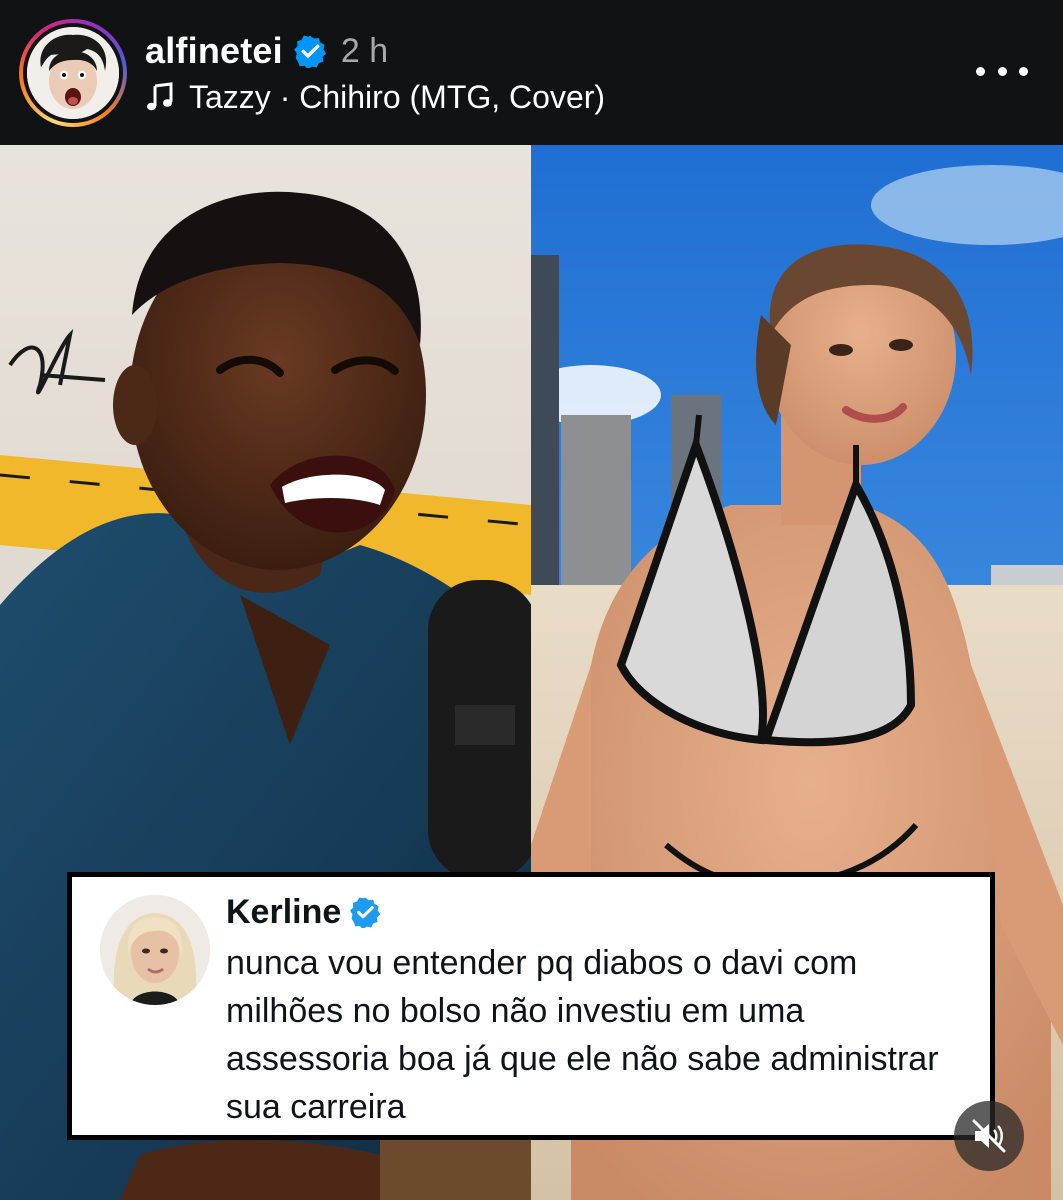 The width and height of the screenshot is (1063, 1200). I want to click on username-row: alfinetei 2 h, so click(266, 51).